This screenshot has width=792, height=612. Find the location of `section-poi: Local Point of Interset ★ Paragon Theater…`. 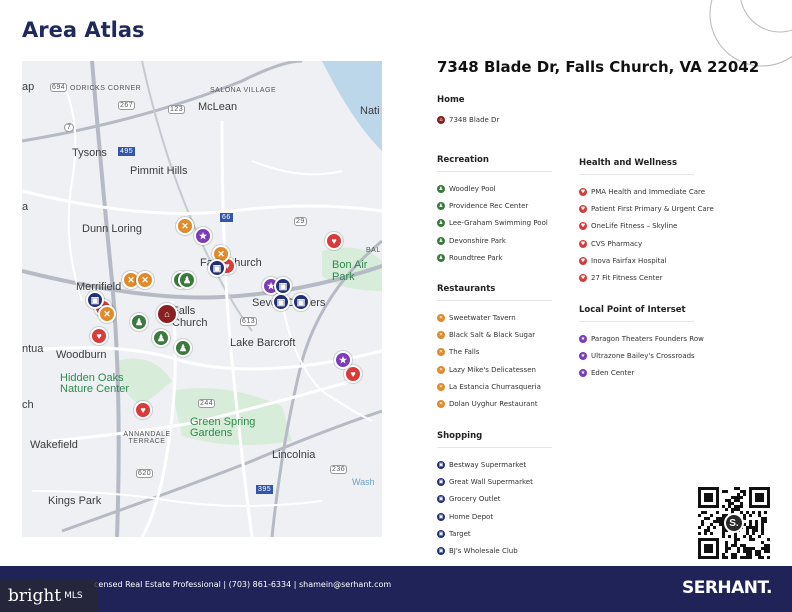

section-poi: Local Point of Interset ★ Paragon Theater… is located at coordinates (641, 343).